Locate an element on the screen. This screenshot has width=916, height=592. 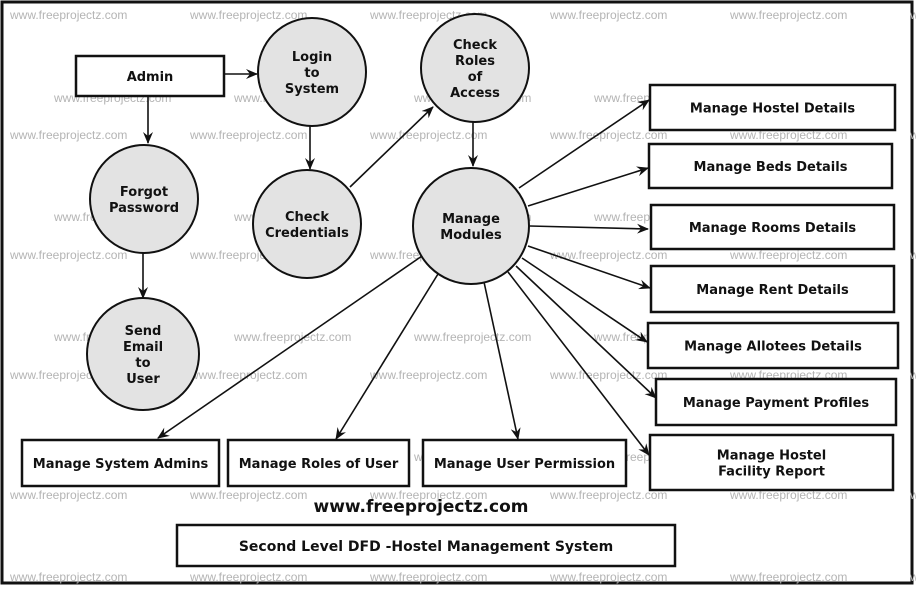
entity-sysadmins-label: Manage System Admins is located at coordinates (121, 464).